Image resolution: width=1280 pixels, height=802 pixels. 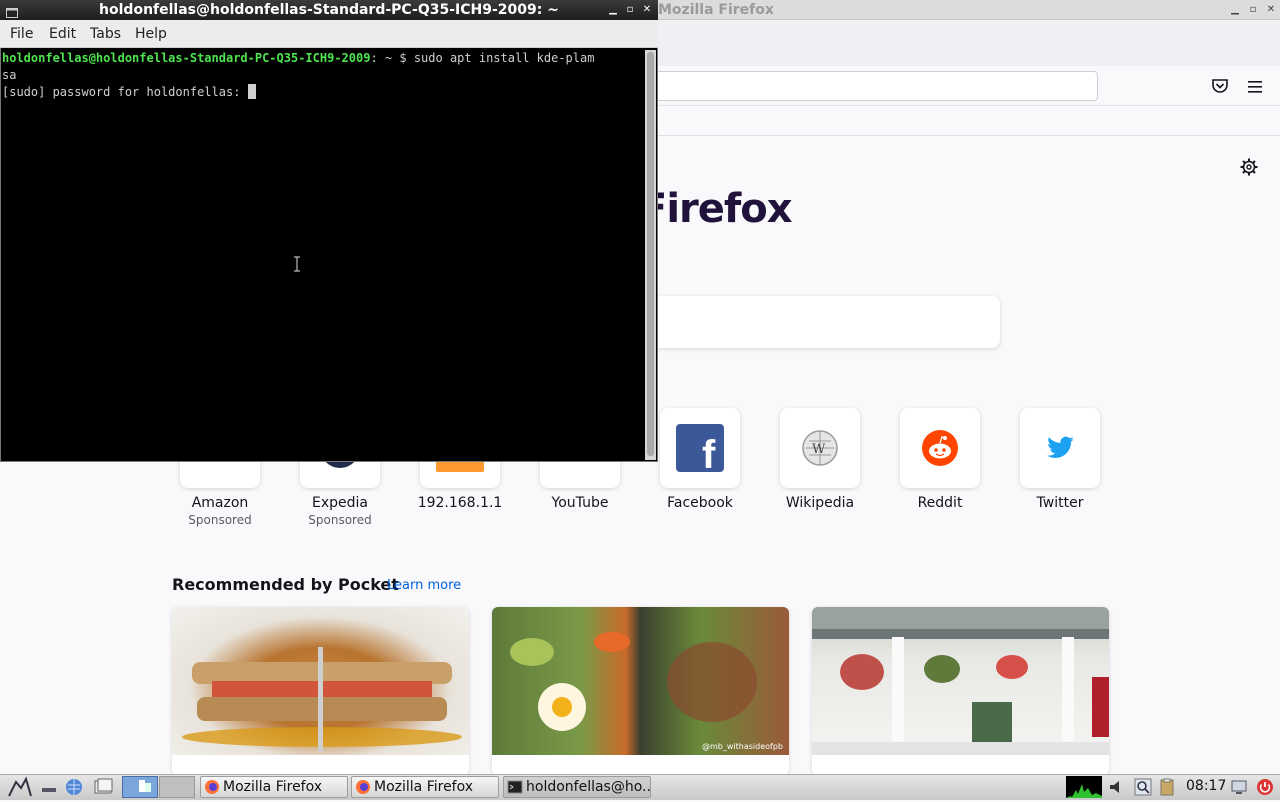 I want to click on power-icon, so click(x=1265, y=787).